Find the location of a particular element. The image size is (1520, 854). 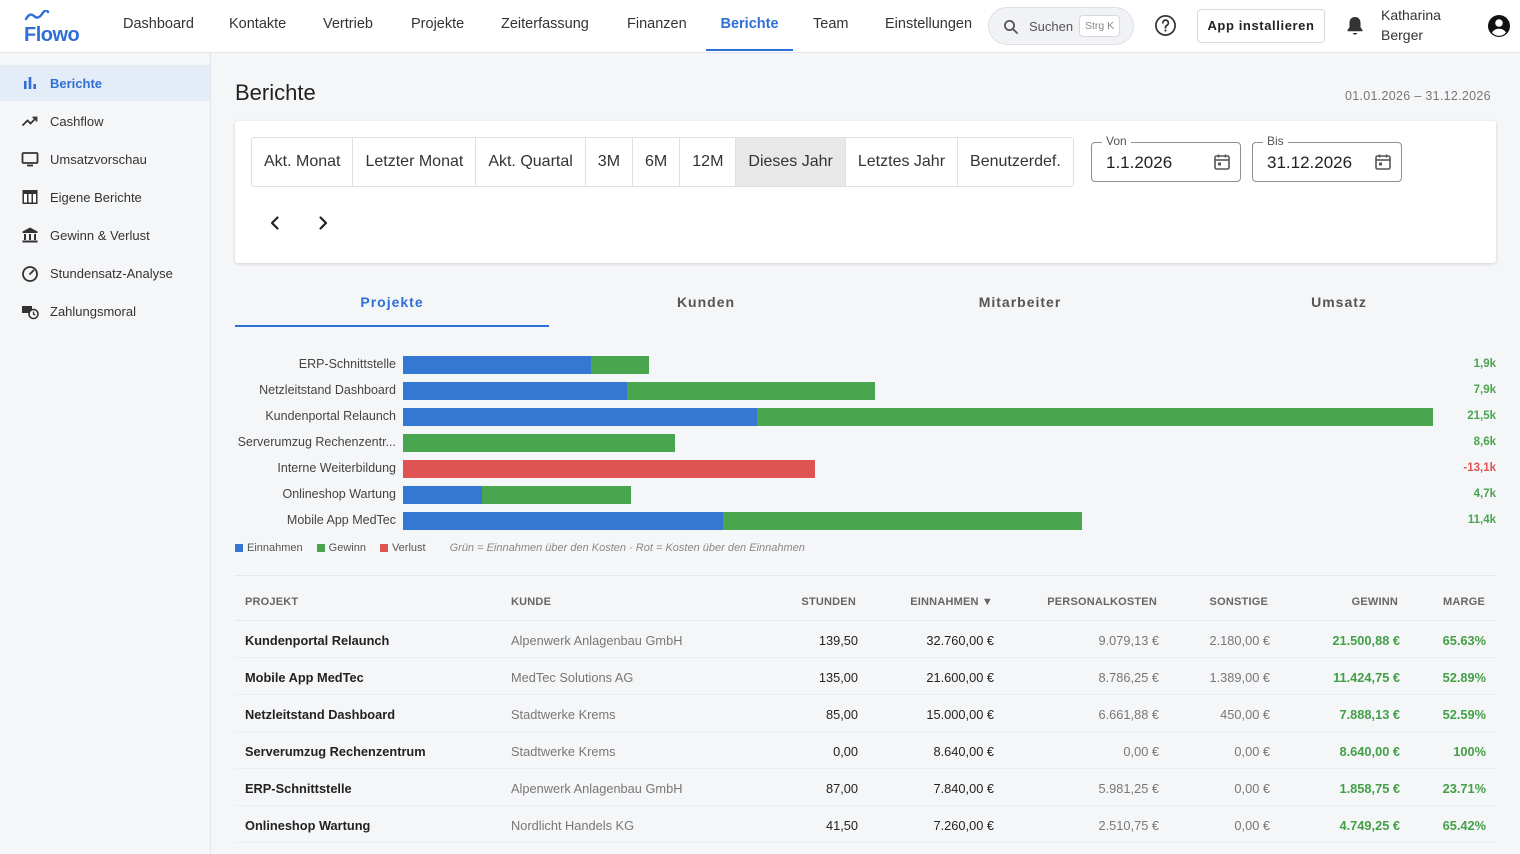

cell-staff-costs: 9.079,13 € is located at coordinates (1129, 640).